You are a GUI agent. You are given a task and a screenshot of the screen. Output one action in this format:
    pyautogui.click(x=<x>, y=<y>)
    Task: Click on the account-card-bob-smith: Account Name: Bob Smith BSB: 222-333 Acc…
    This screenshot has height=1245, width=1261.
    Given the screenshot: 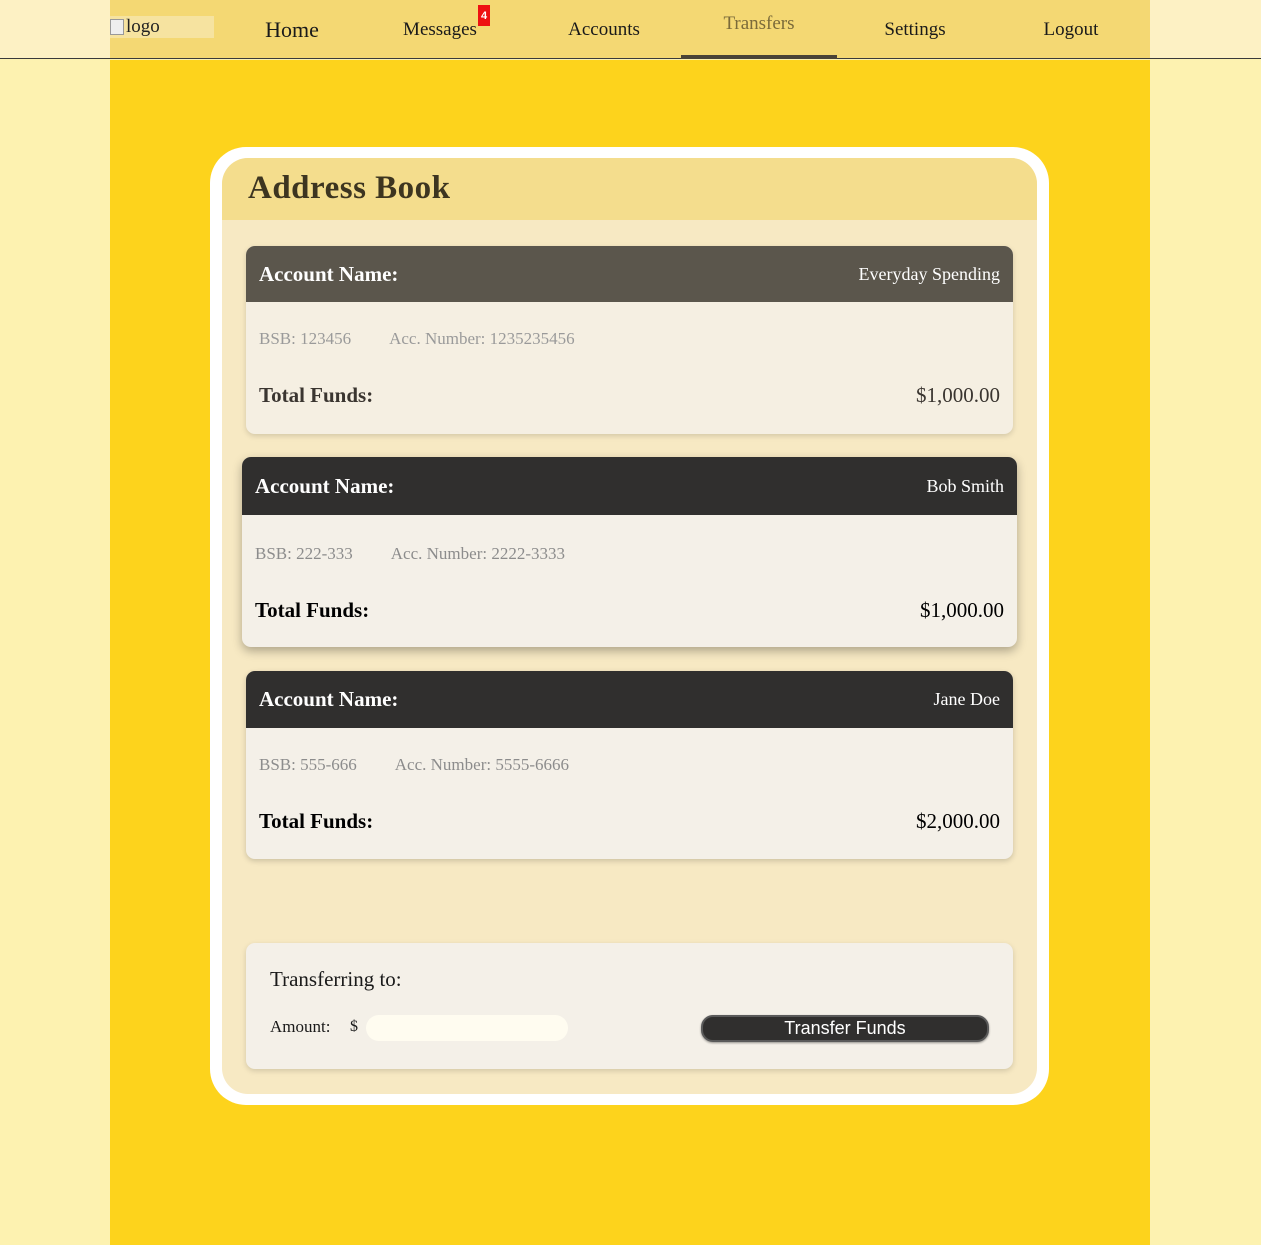 What is the action you would take?
    pyautogui.click(x=629, y=552)
    